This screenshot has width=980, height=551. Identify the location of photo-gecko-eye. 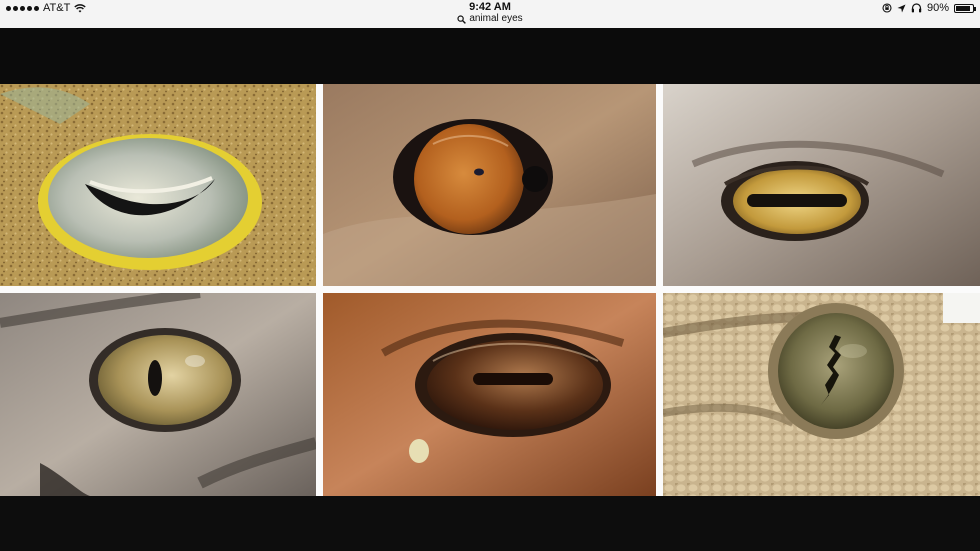
(821, 394).